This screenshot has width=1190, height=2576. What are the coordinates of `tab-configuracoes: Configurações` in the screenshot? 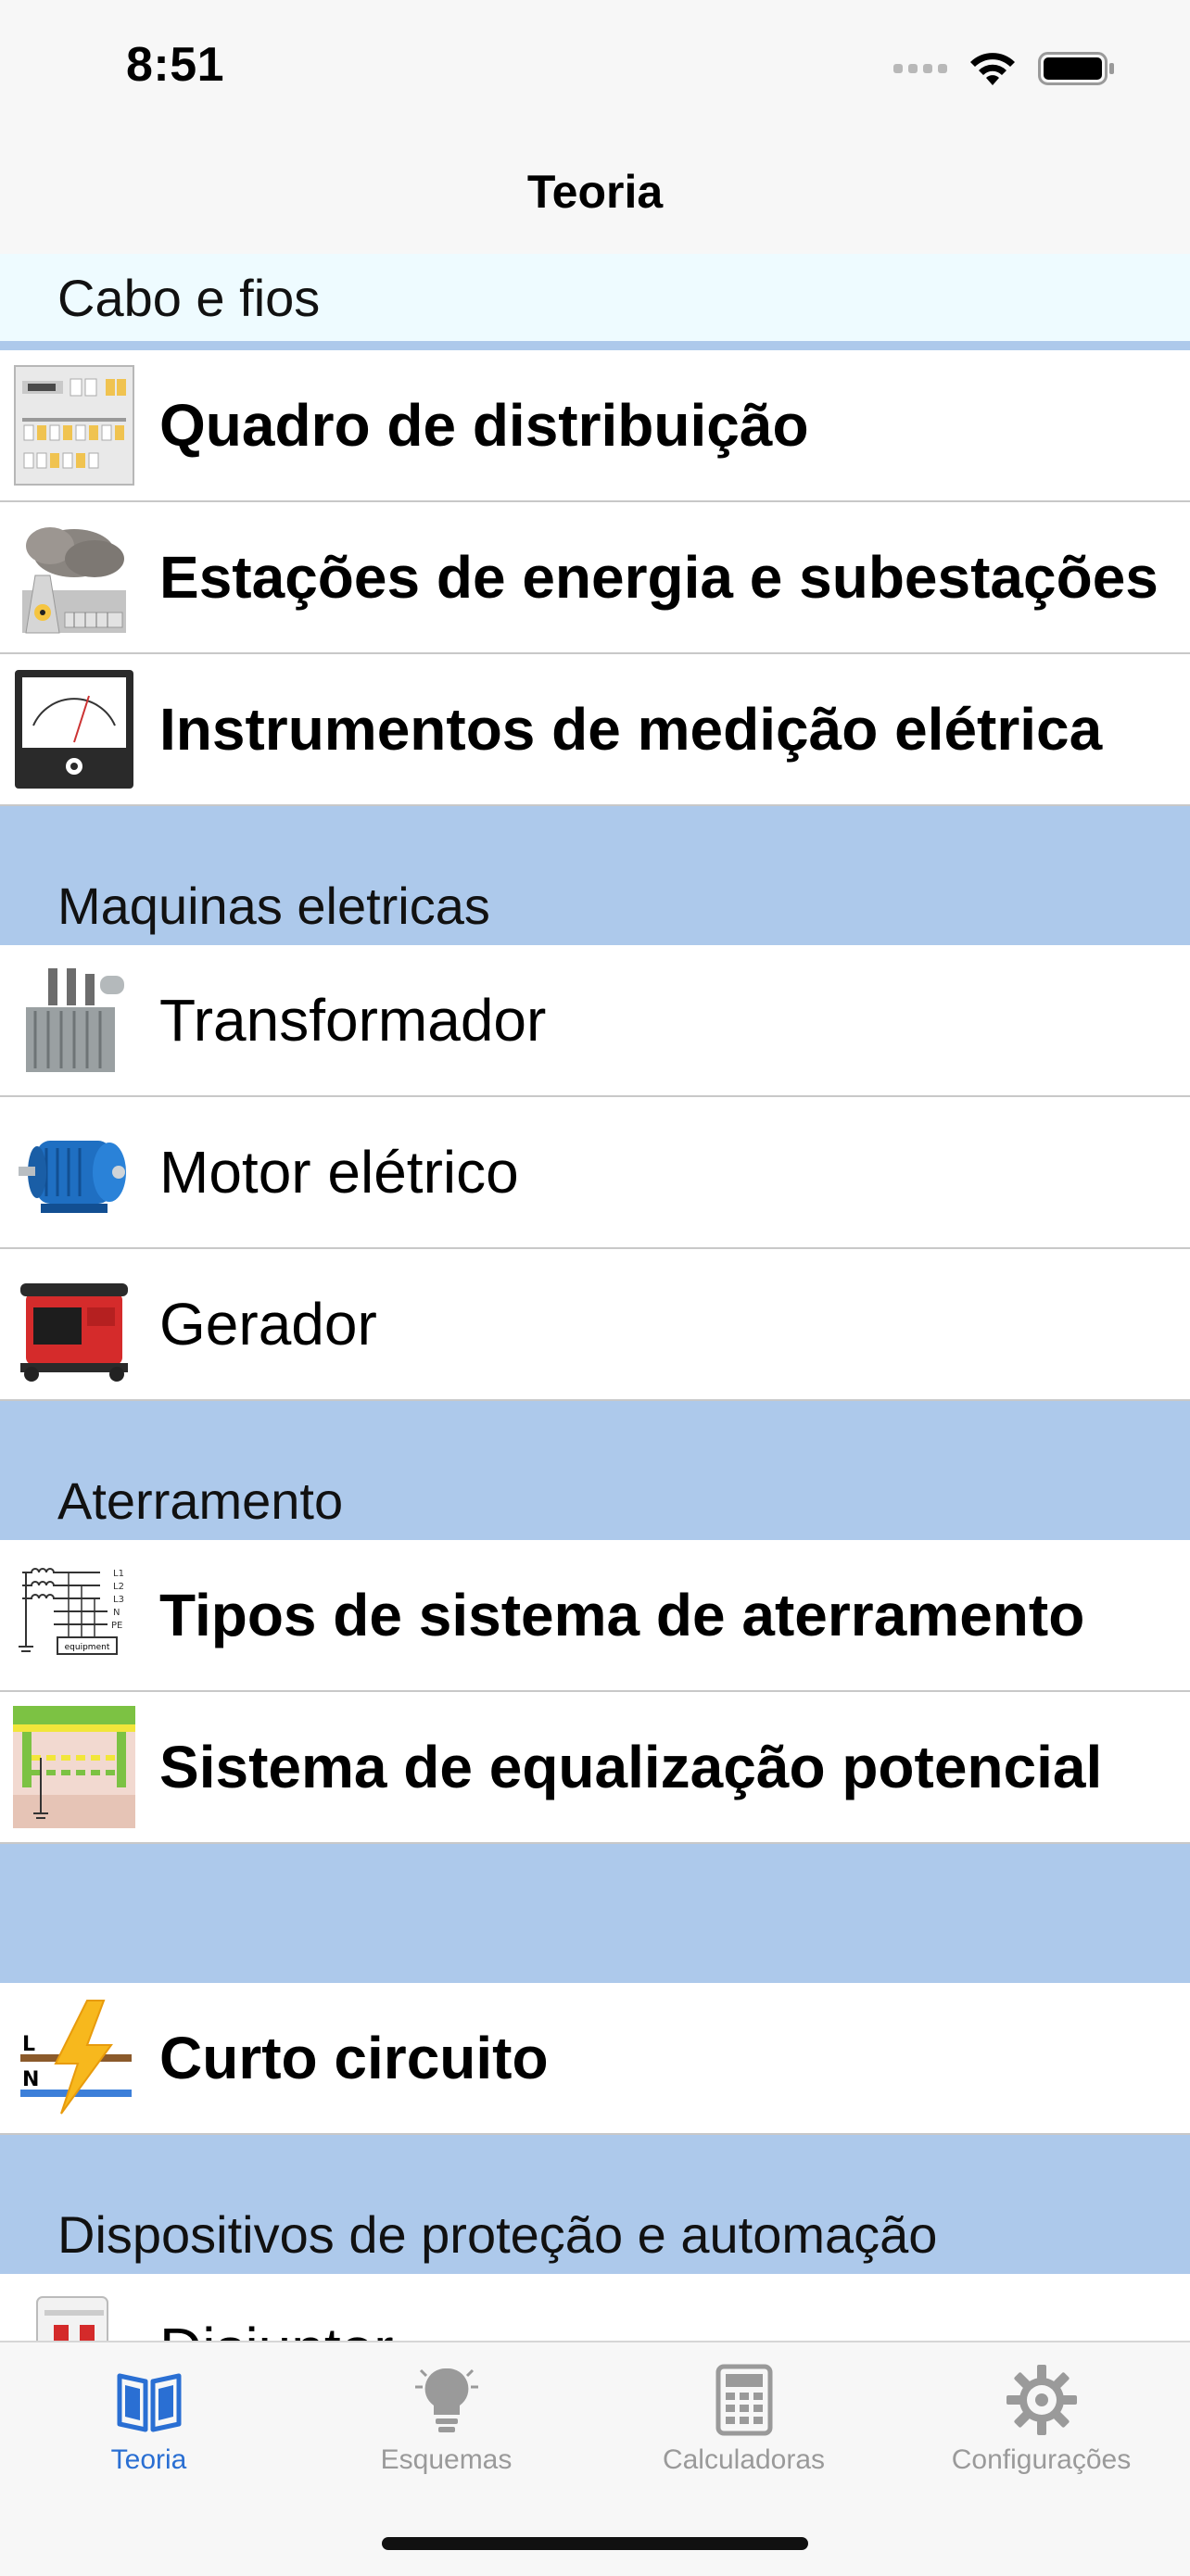 It's located at (1041, 2428).